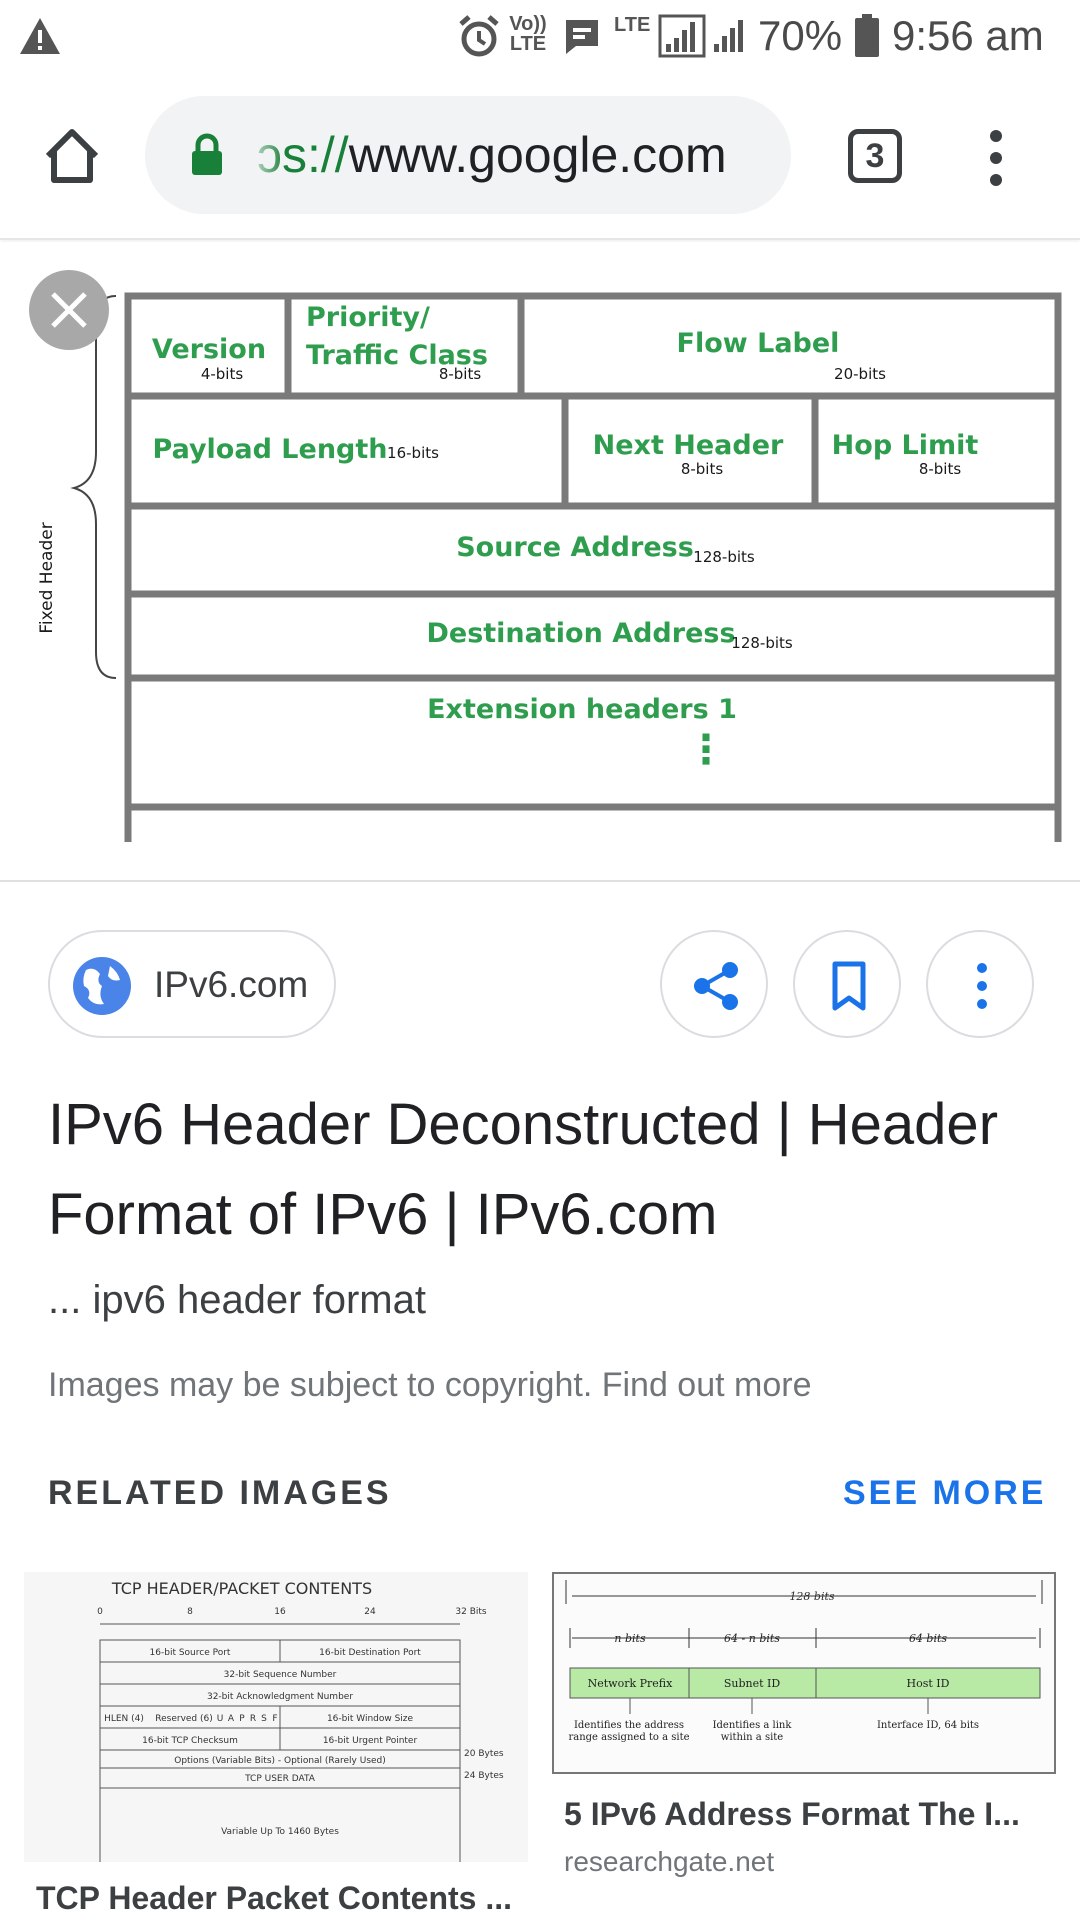 Image resolution: width=1080 pixels, height=1920 pixels. What do you see at coordinates (222, 374) in the screenshot?
I see `version-bits: 4-bits` at bounding box center [222, 374].